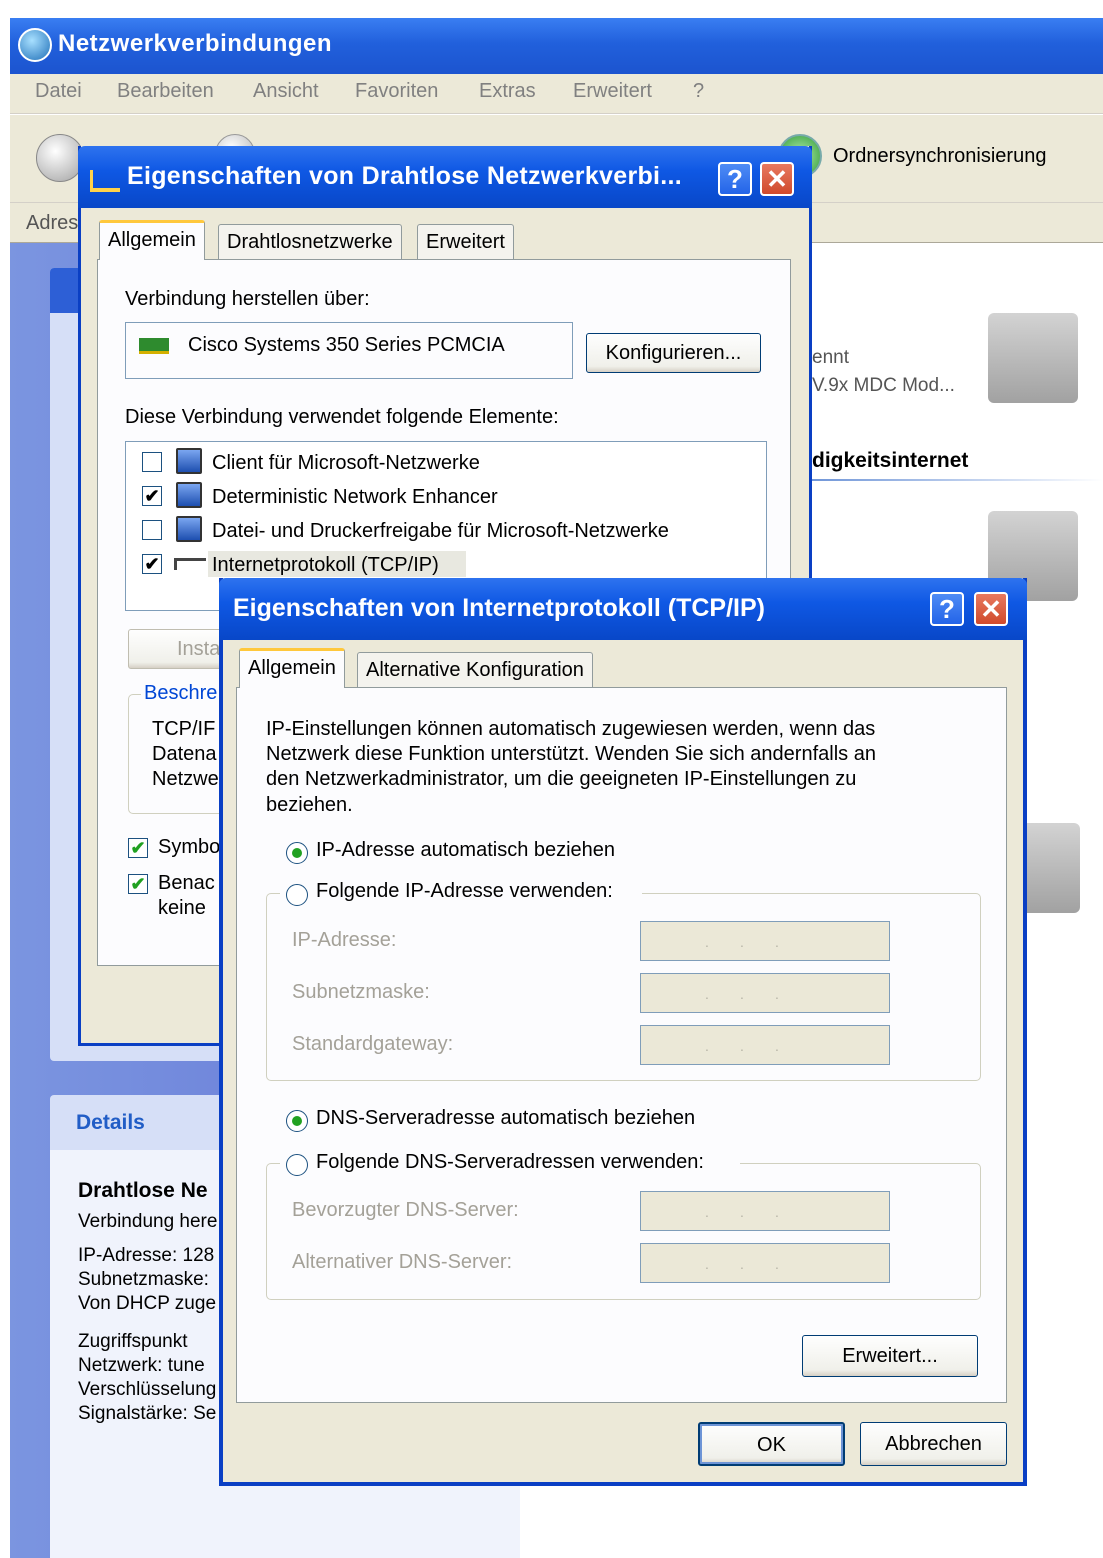  What do you see at coordinates (165, 91) in the screenshot?
I see `menu-bearbeiten: Bearbeiten` at bounding box center [165, 91].